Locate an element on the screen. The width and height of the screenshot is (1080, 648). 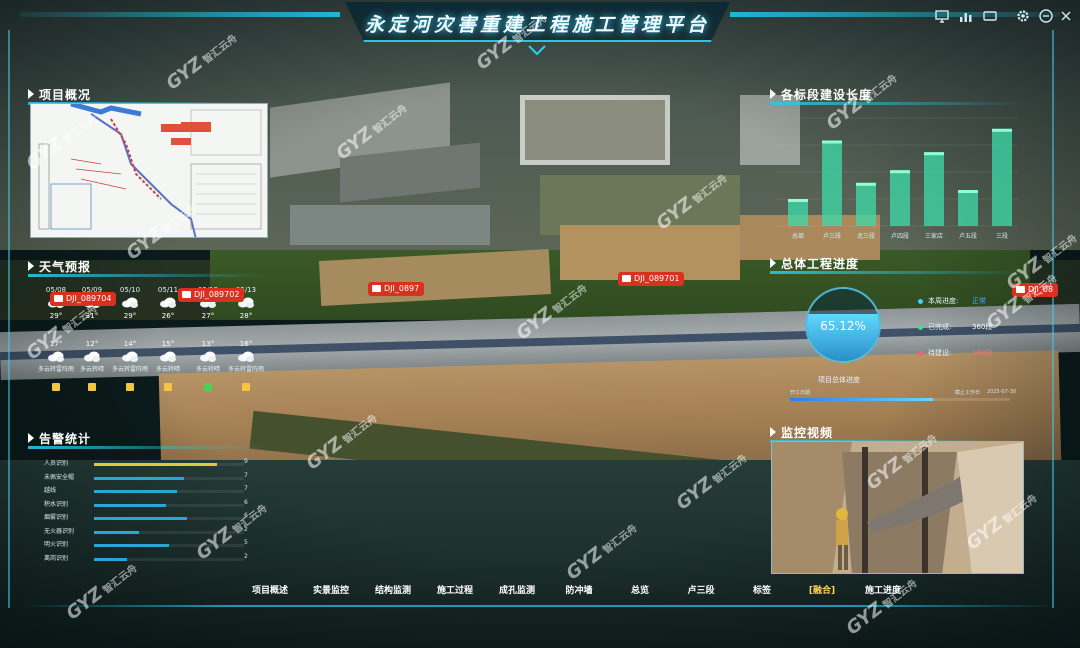
progress-end-label: 截止工作日 is located at coordinates (968, 393).